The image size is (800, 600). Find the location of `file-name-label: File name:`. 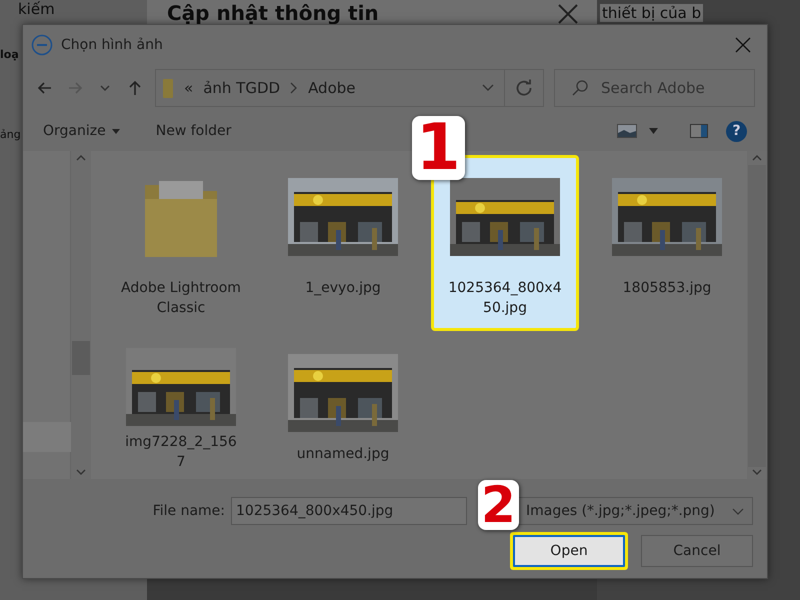

file-name-label: File name: is located at coordinates (188, 511).